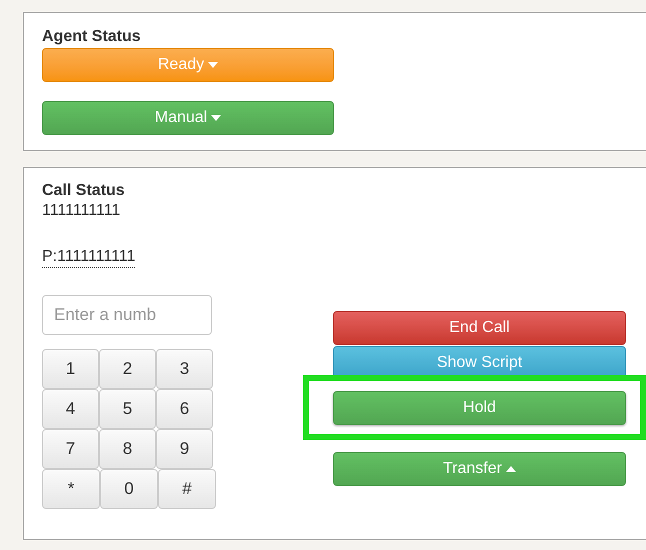 This screenshot has height=550, width=646. Describe the element at coordinates (92, 37) in the screenshot. I see `panel-title: Agent Status` at that location.